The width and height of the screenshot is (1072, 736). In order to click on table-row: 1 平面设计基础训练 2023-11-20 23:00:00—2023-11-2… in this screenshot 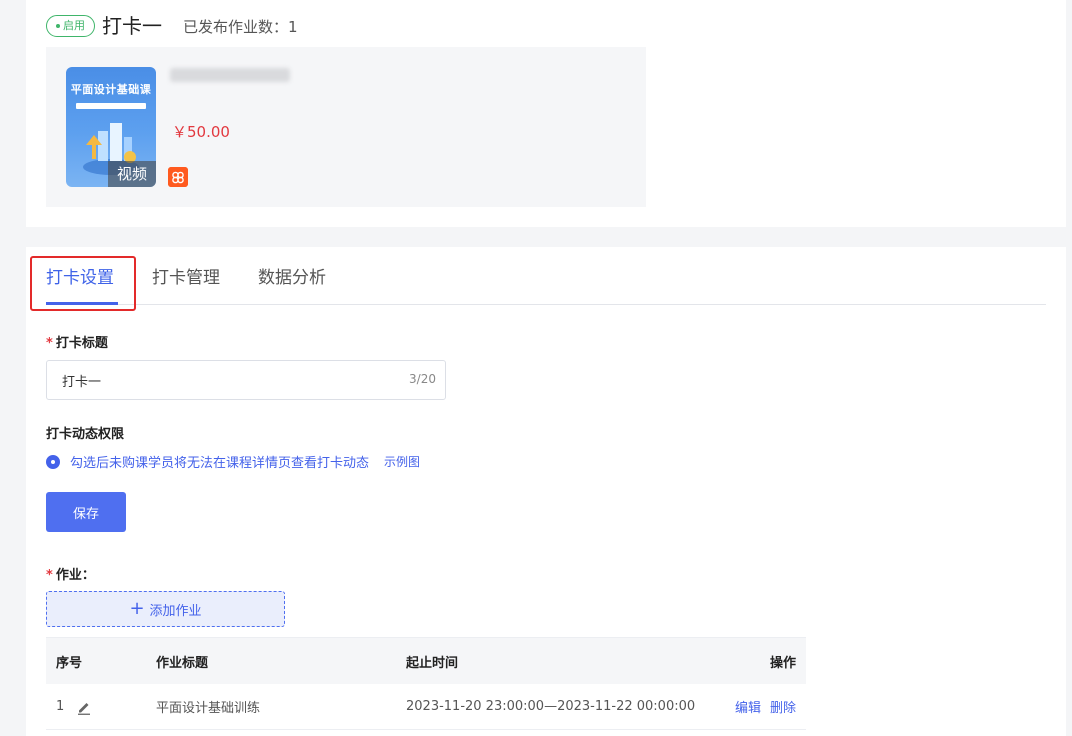, I will do `click(426, 707)`.